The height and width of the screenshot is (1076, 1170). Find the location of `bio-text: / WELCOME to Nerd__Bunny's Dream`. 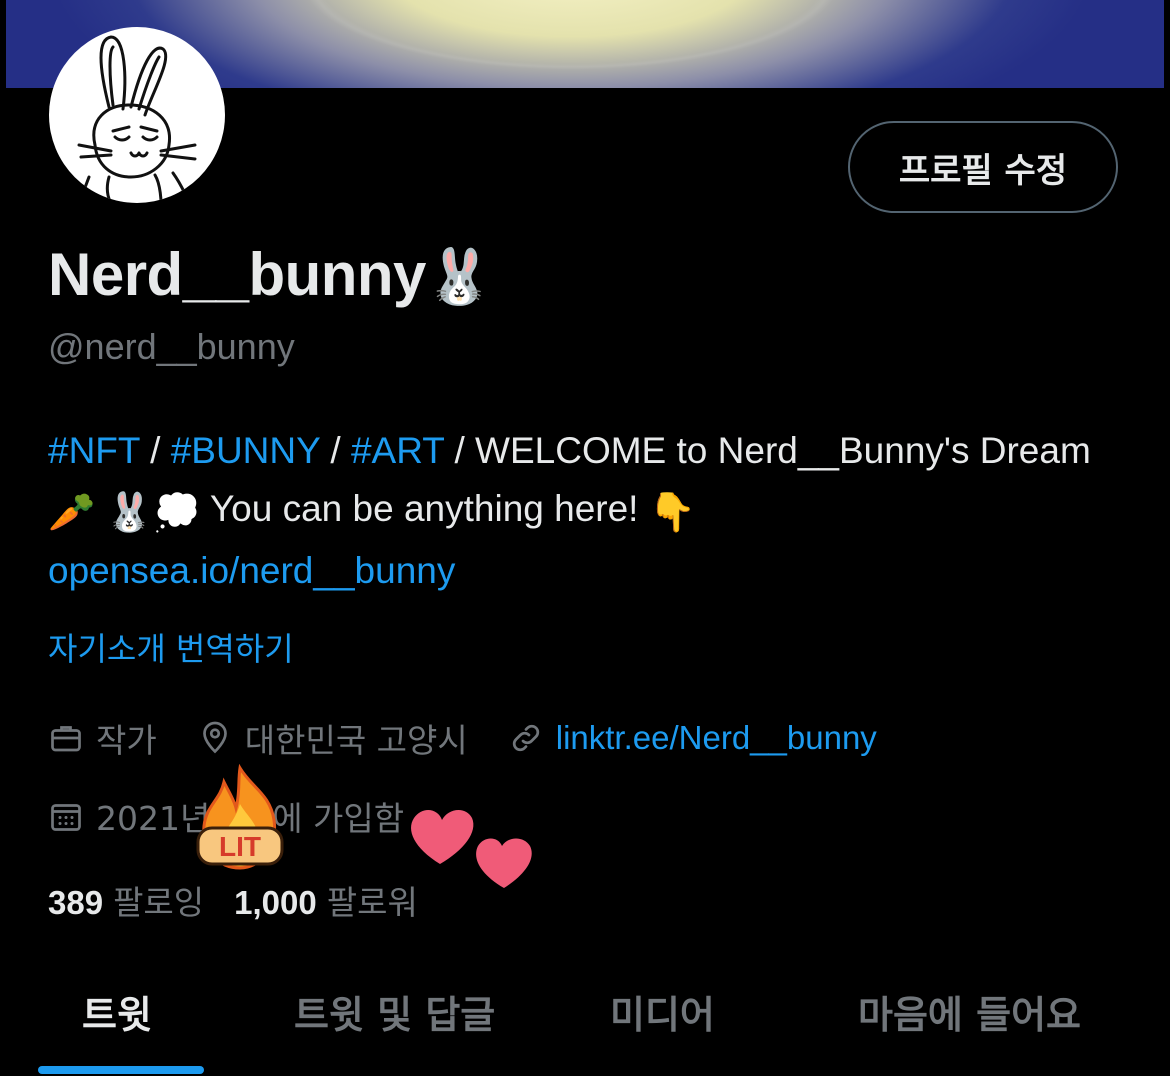

bio-text: / WELCOME to Nerd__Bunny's Dream is located at coordinates (767, 450).